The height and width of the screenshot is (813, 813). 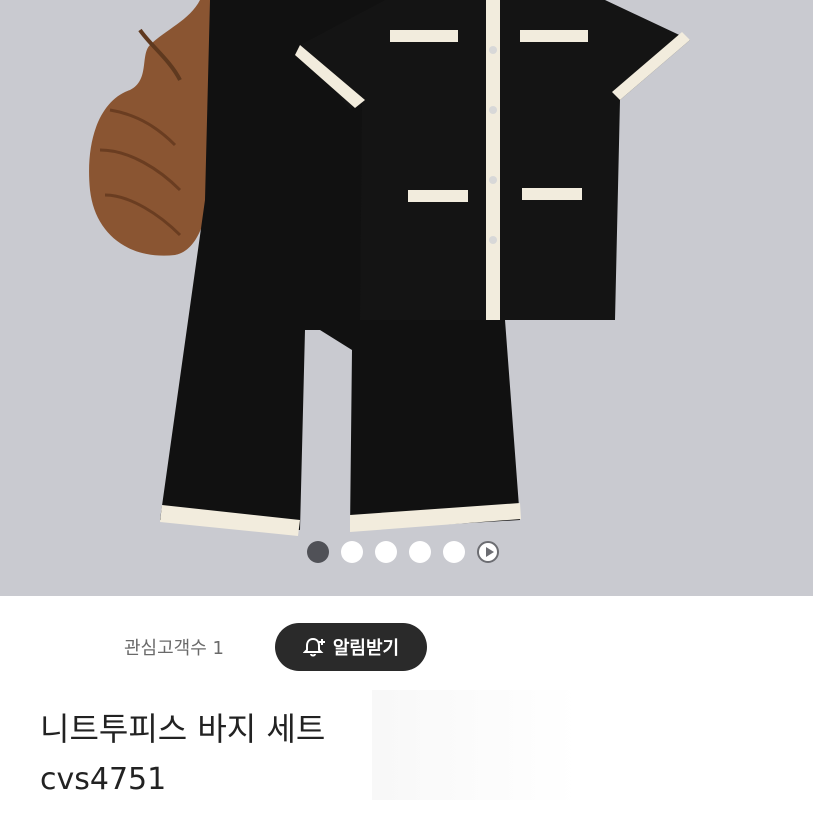 What do you see at coordinates (103, 779) in the screenshot?
I see `product-subtitle: cvs4751` at bounding box center [103, 779].